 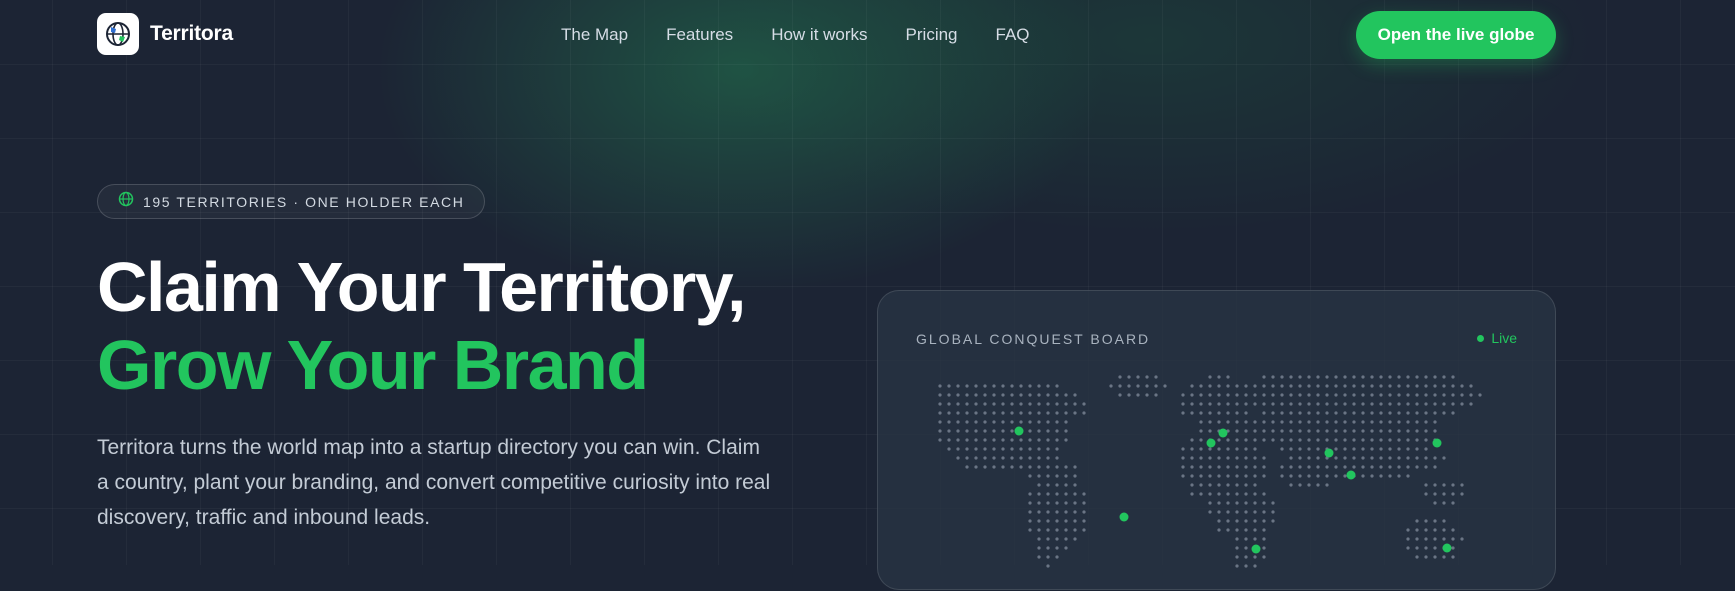 What do you see at coordinates (699, 35) in the screenshot?
I see `nav-link-features: Features` at bounding box center [699, 35].